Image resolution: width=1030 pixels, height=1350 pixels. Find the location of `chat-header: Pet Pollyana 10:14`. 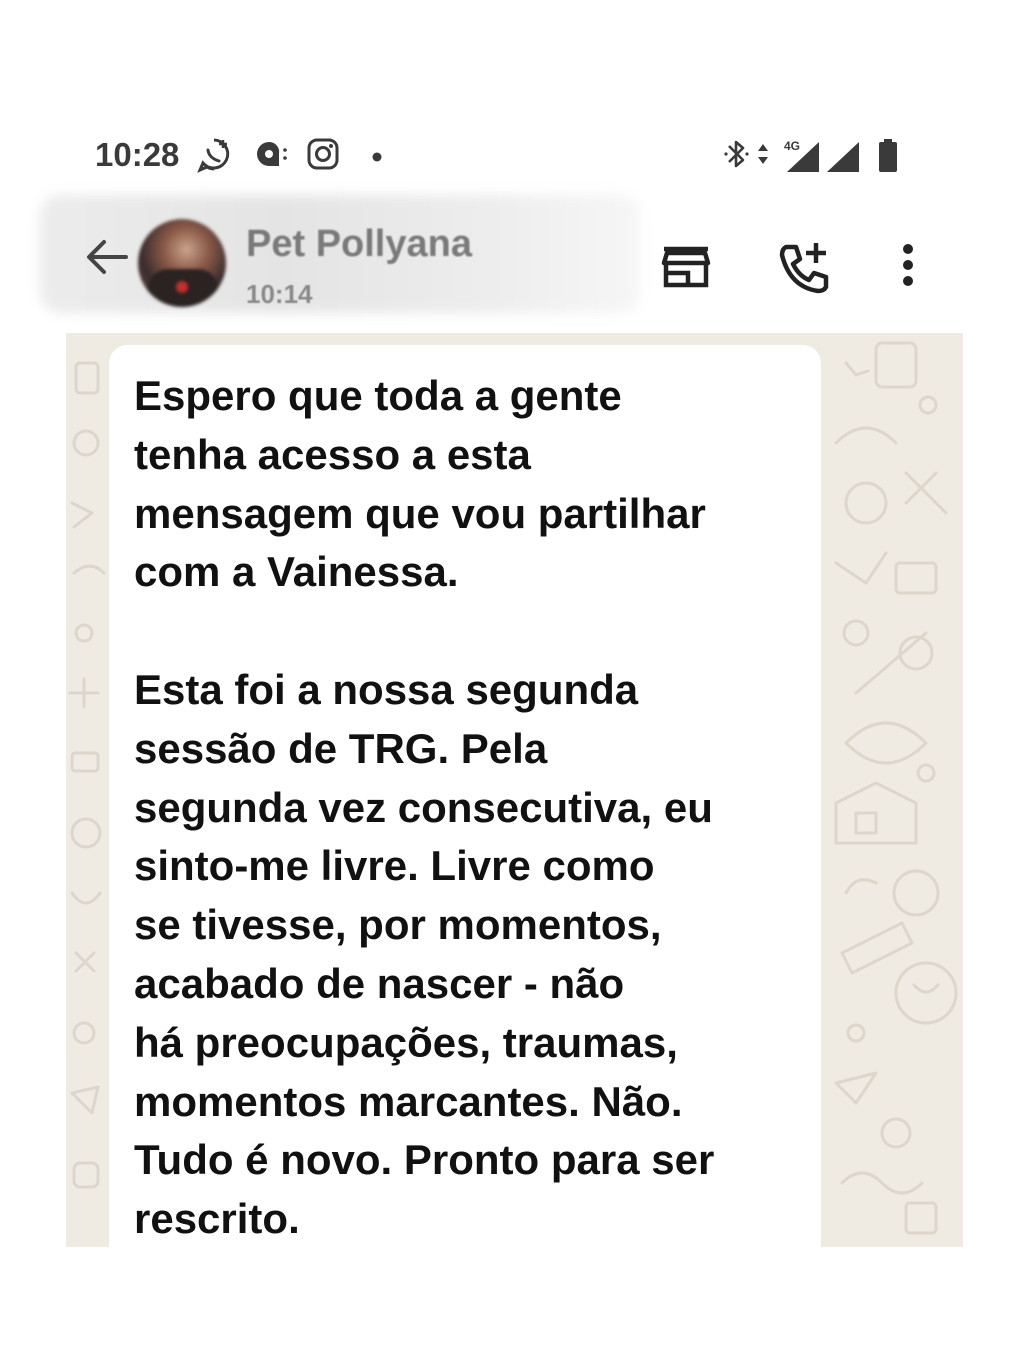

chat-header: Pet Pollyana 10:14 is located at coordinates (515, 254).